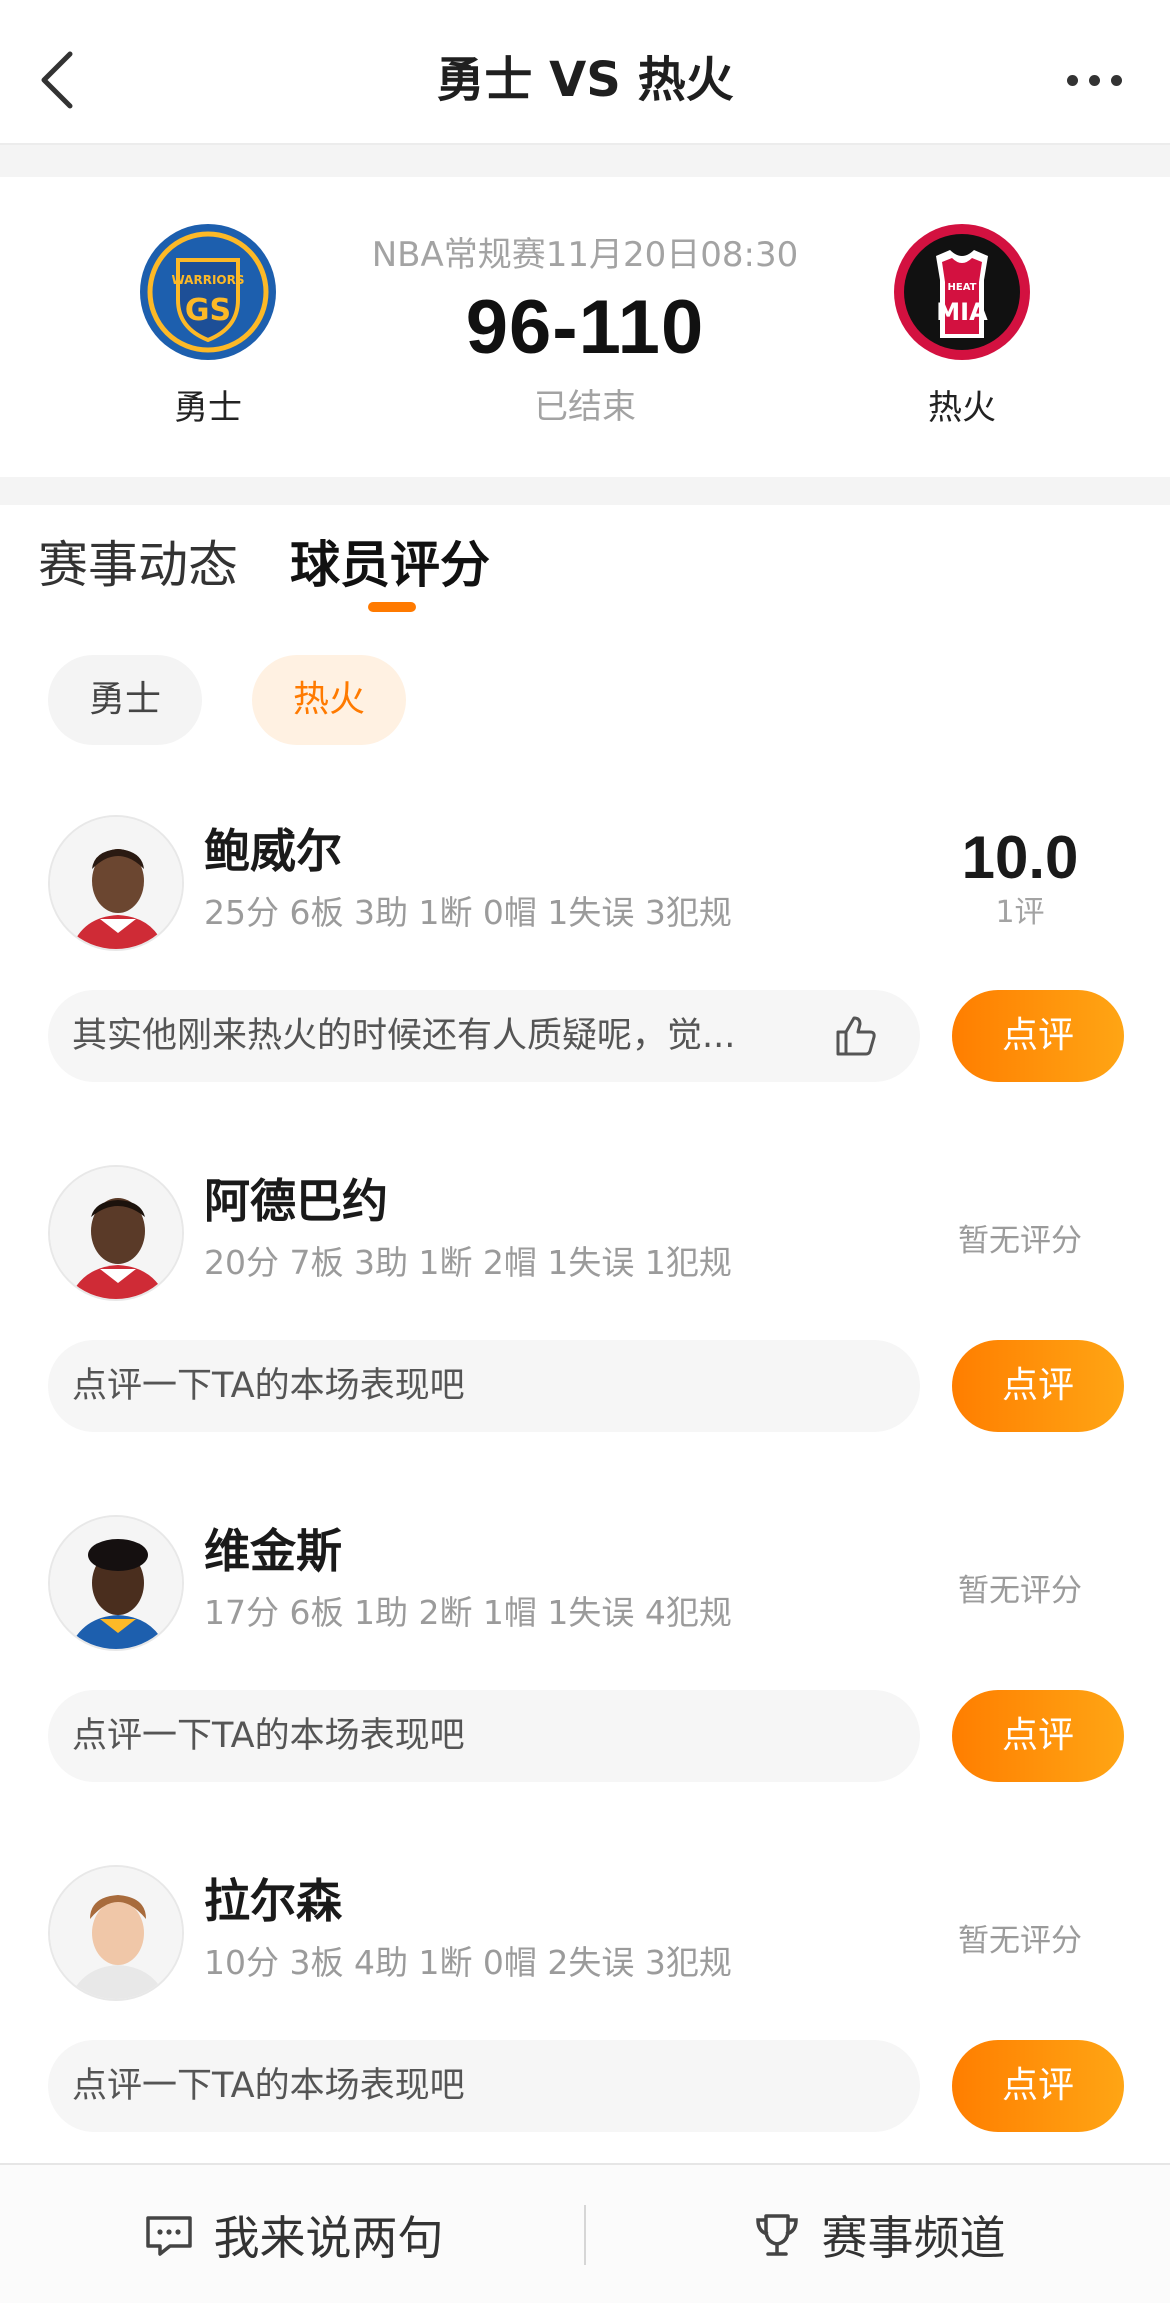  I want to click on thumbs-up-icon, so click(856, 1036).